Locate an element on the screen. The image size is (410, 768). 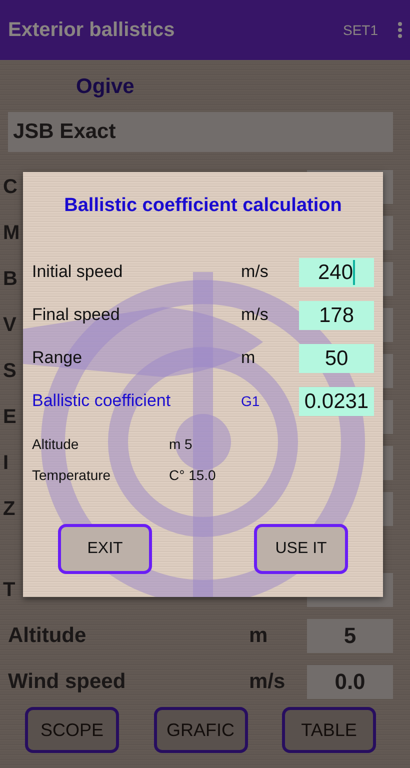
field-label: I is located at coordinates (6, 463).